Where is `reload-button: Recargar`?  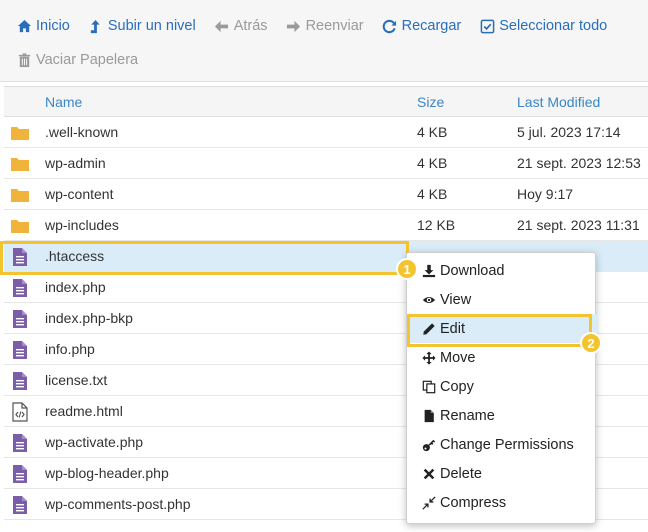 reload-button: Recargar is located at coordinates (422, 26).